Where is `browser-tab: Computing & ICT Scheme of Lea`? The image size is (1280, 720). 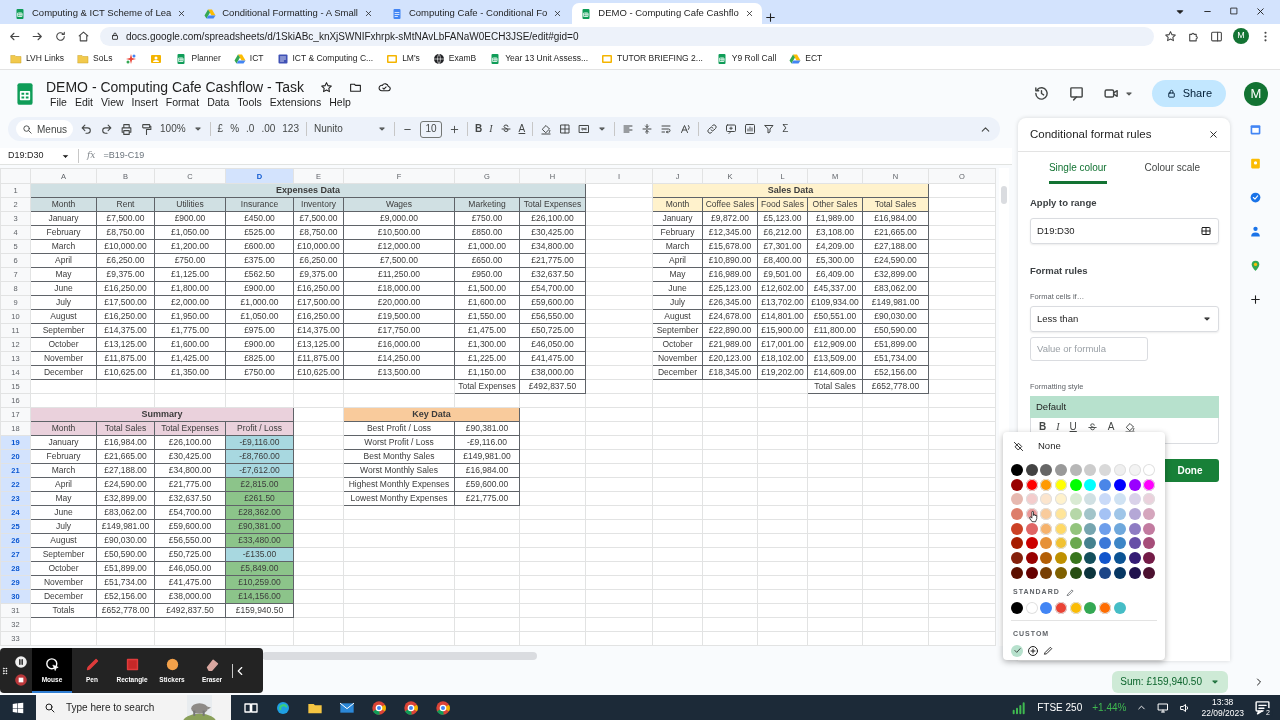 browser-tab: Computing & ICT Scheme of Lea is located at coordinates (100, 13).